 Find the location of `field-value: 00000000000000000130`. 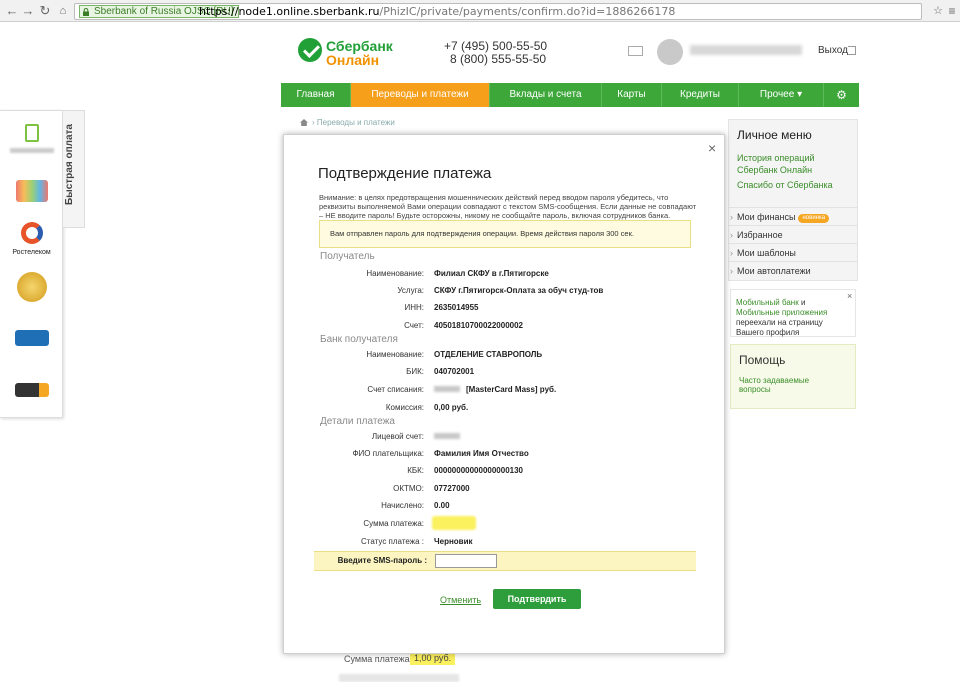

field-value: 00000000000000000130 is located at coordinates (478, 470).